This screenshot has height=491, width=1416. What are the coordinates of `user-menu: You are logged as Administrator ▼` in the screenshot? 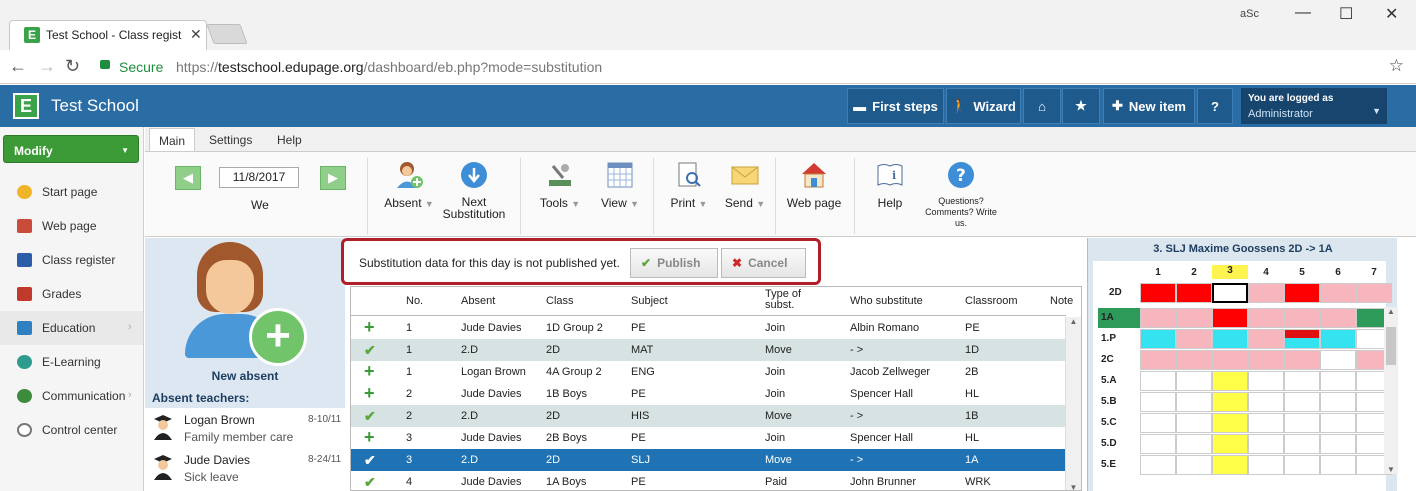 It's located at (1314, 106).